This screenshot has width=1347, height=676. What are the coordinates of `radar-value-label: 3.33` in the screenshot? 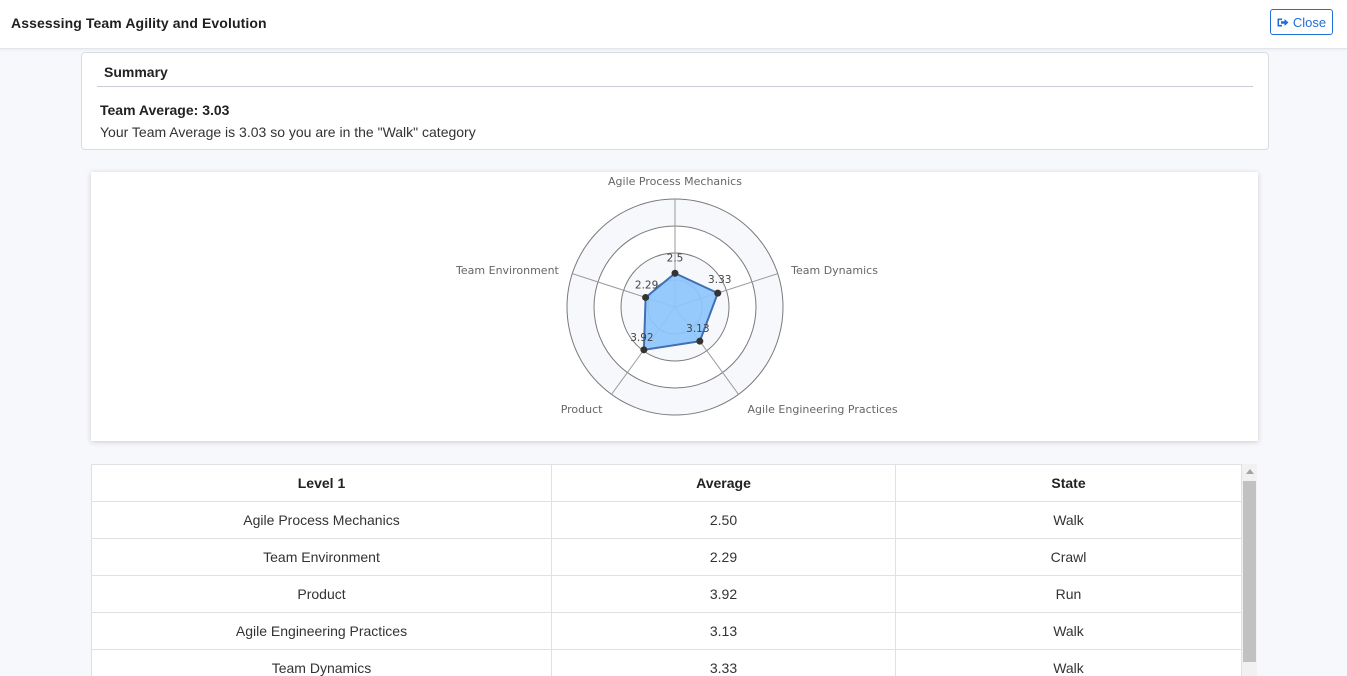 It's located at (719, 280).